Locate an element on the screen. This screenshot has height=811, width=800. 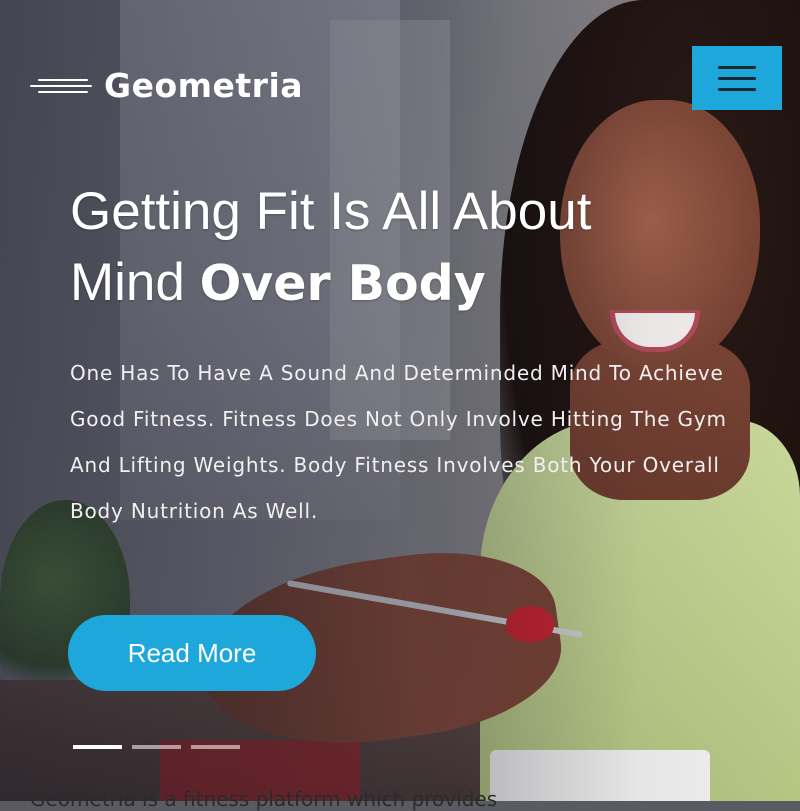
slider-pagination is located at coordinates (156, 747).